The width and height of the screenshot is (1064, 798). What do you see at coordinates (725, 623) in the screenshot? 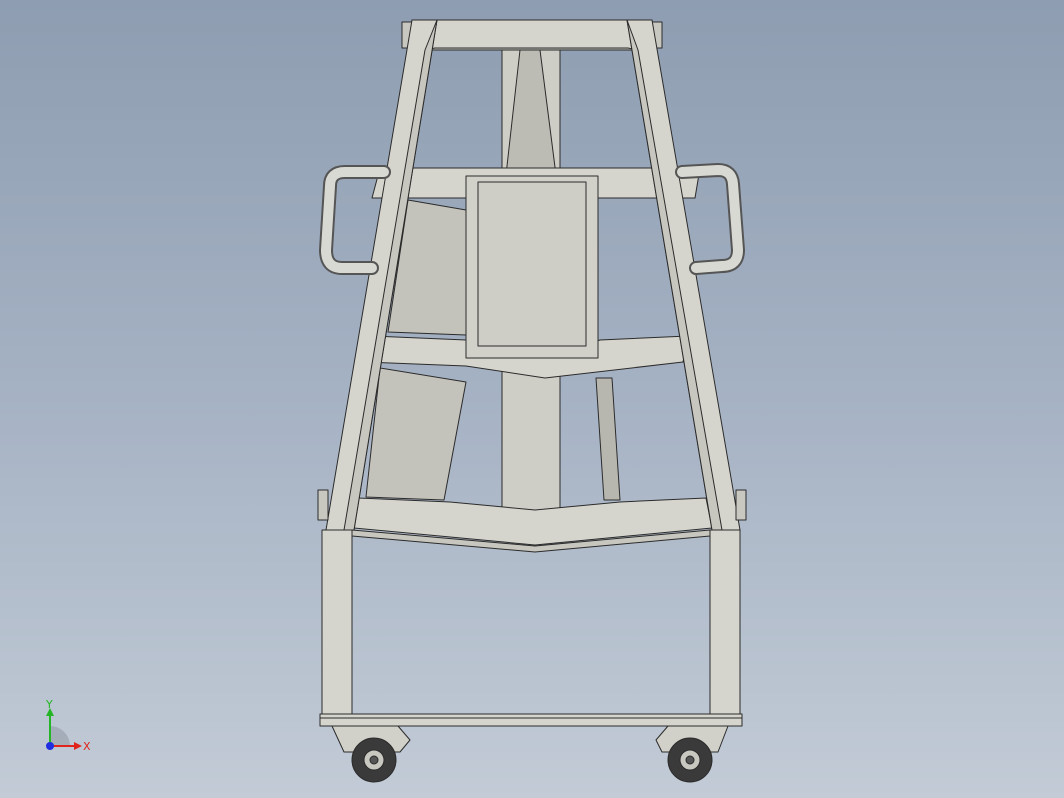
I see `lower-right-post` at bounding box center [725, 623].